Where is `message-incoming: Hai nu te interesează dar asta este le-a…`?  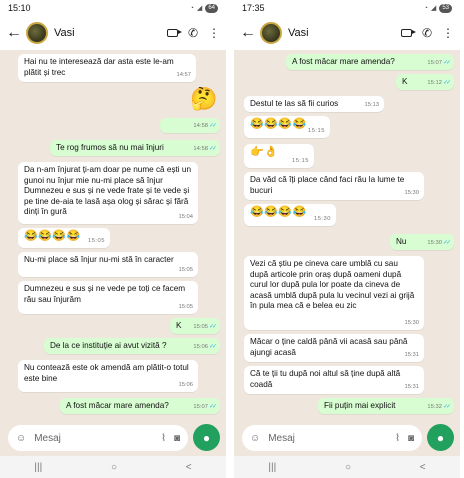 message-incoming: Hai nu te interesează dar asta este le-a… is located at coordinates (107, 68).